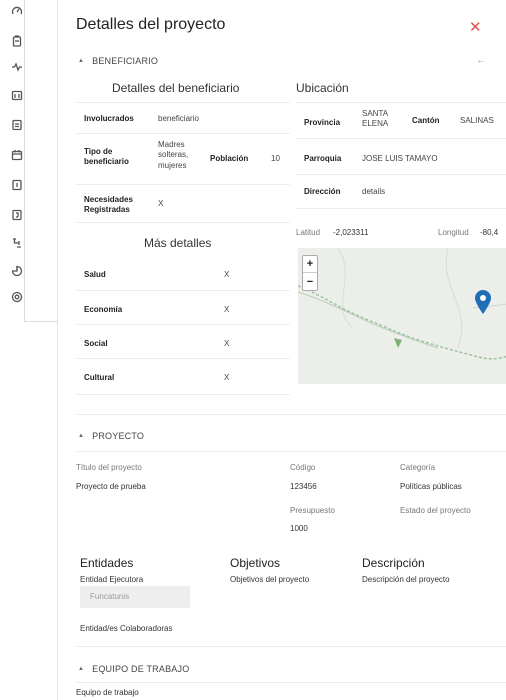 The width and height of the screenshot is (506, 700). I want to click on map-pin-icon, so click(483, 302).